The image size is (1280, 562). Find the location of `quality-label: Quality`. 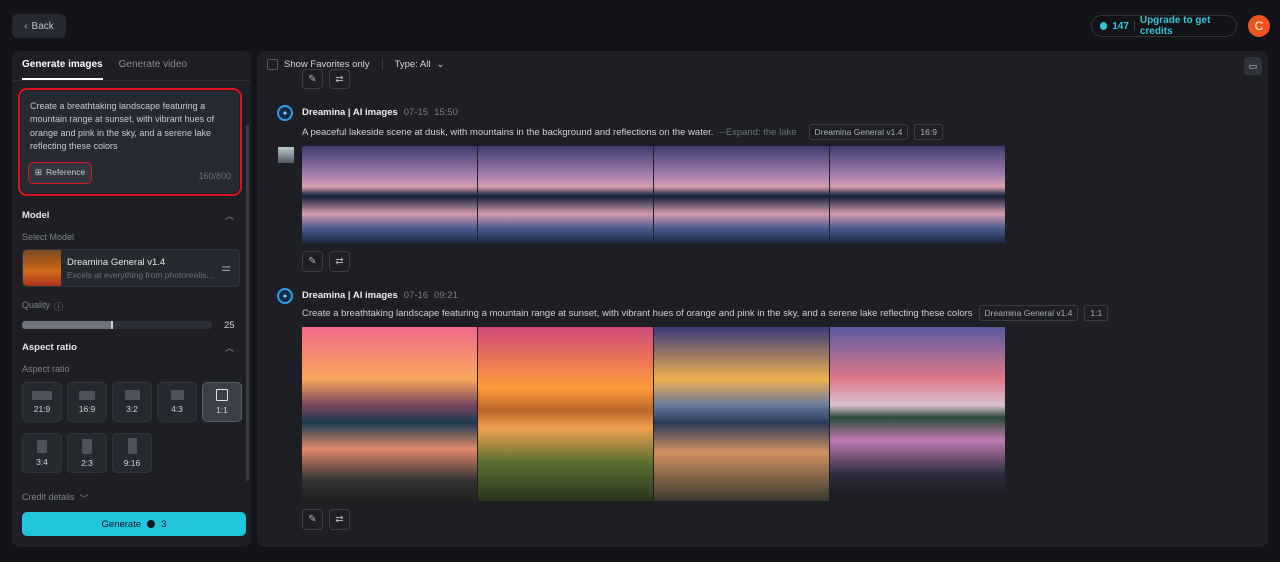

quality-label: Quality is located at coordinates (36, 305).